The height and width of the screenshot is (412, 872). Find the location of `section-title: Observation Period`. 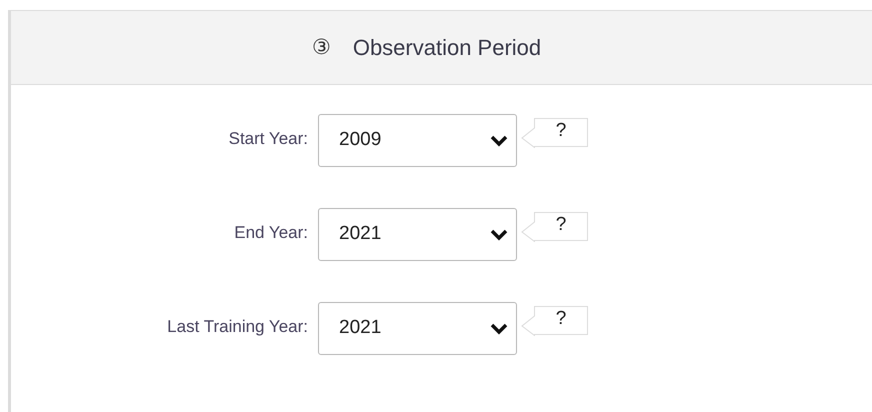

section-title: Observation Period is located at coordinates (447, 48).